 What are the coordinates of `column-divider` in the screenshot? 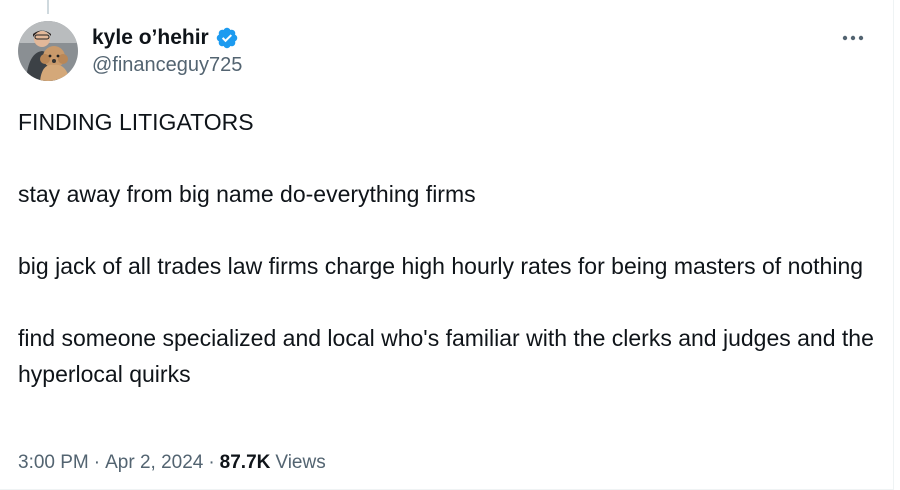 It's located at (893, 245).